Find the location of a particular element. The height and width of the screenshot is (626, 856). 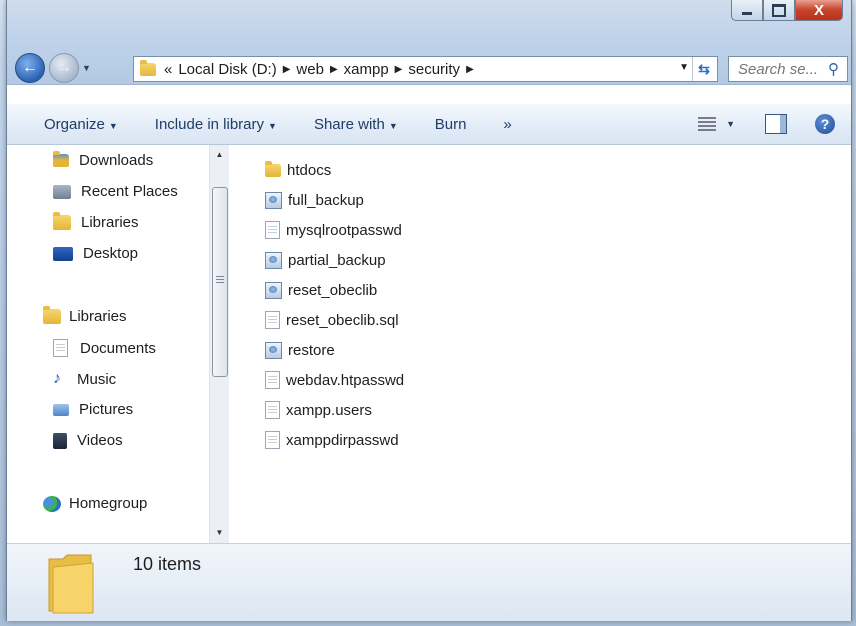

breadcrumb-web: web is located at coordinates (310, 69).